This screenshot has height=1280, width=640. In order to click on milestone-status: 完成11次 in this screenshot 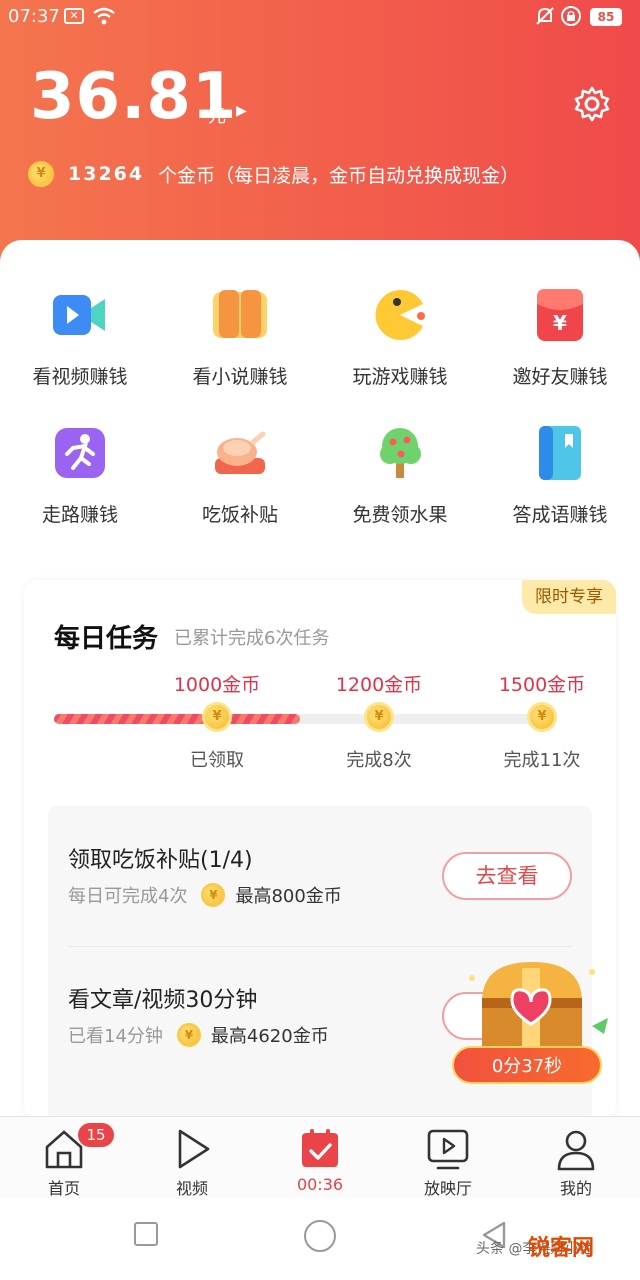, I will do `click(542, 760)`.